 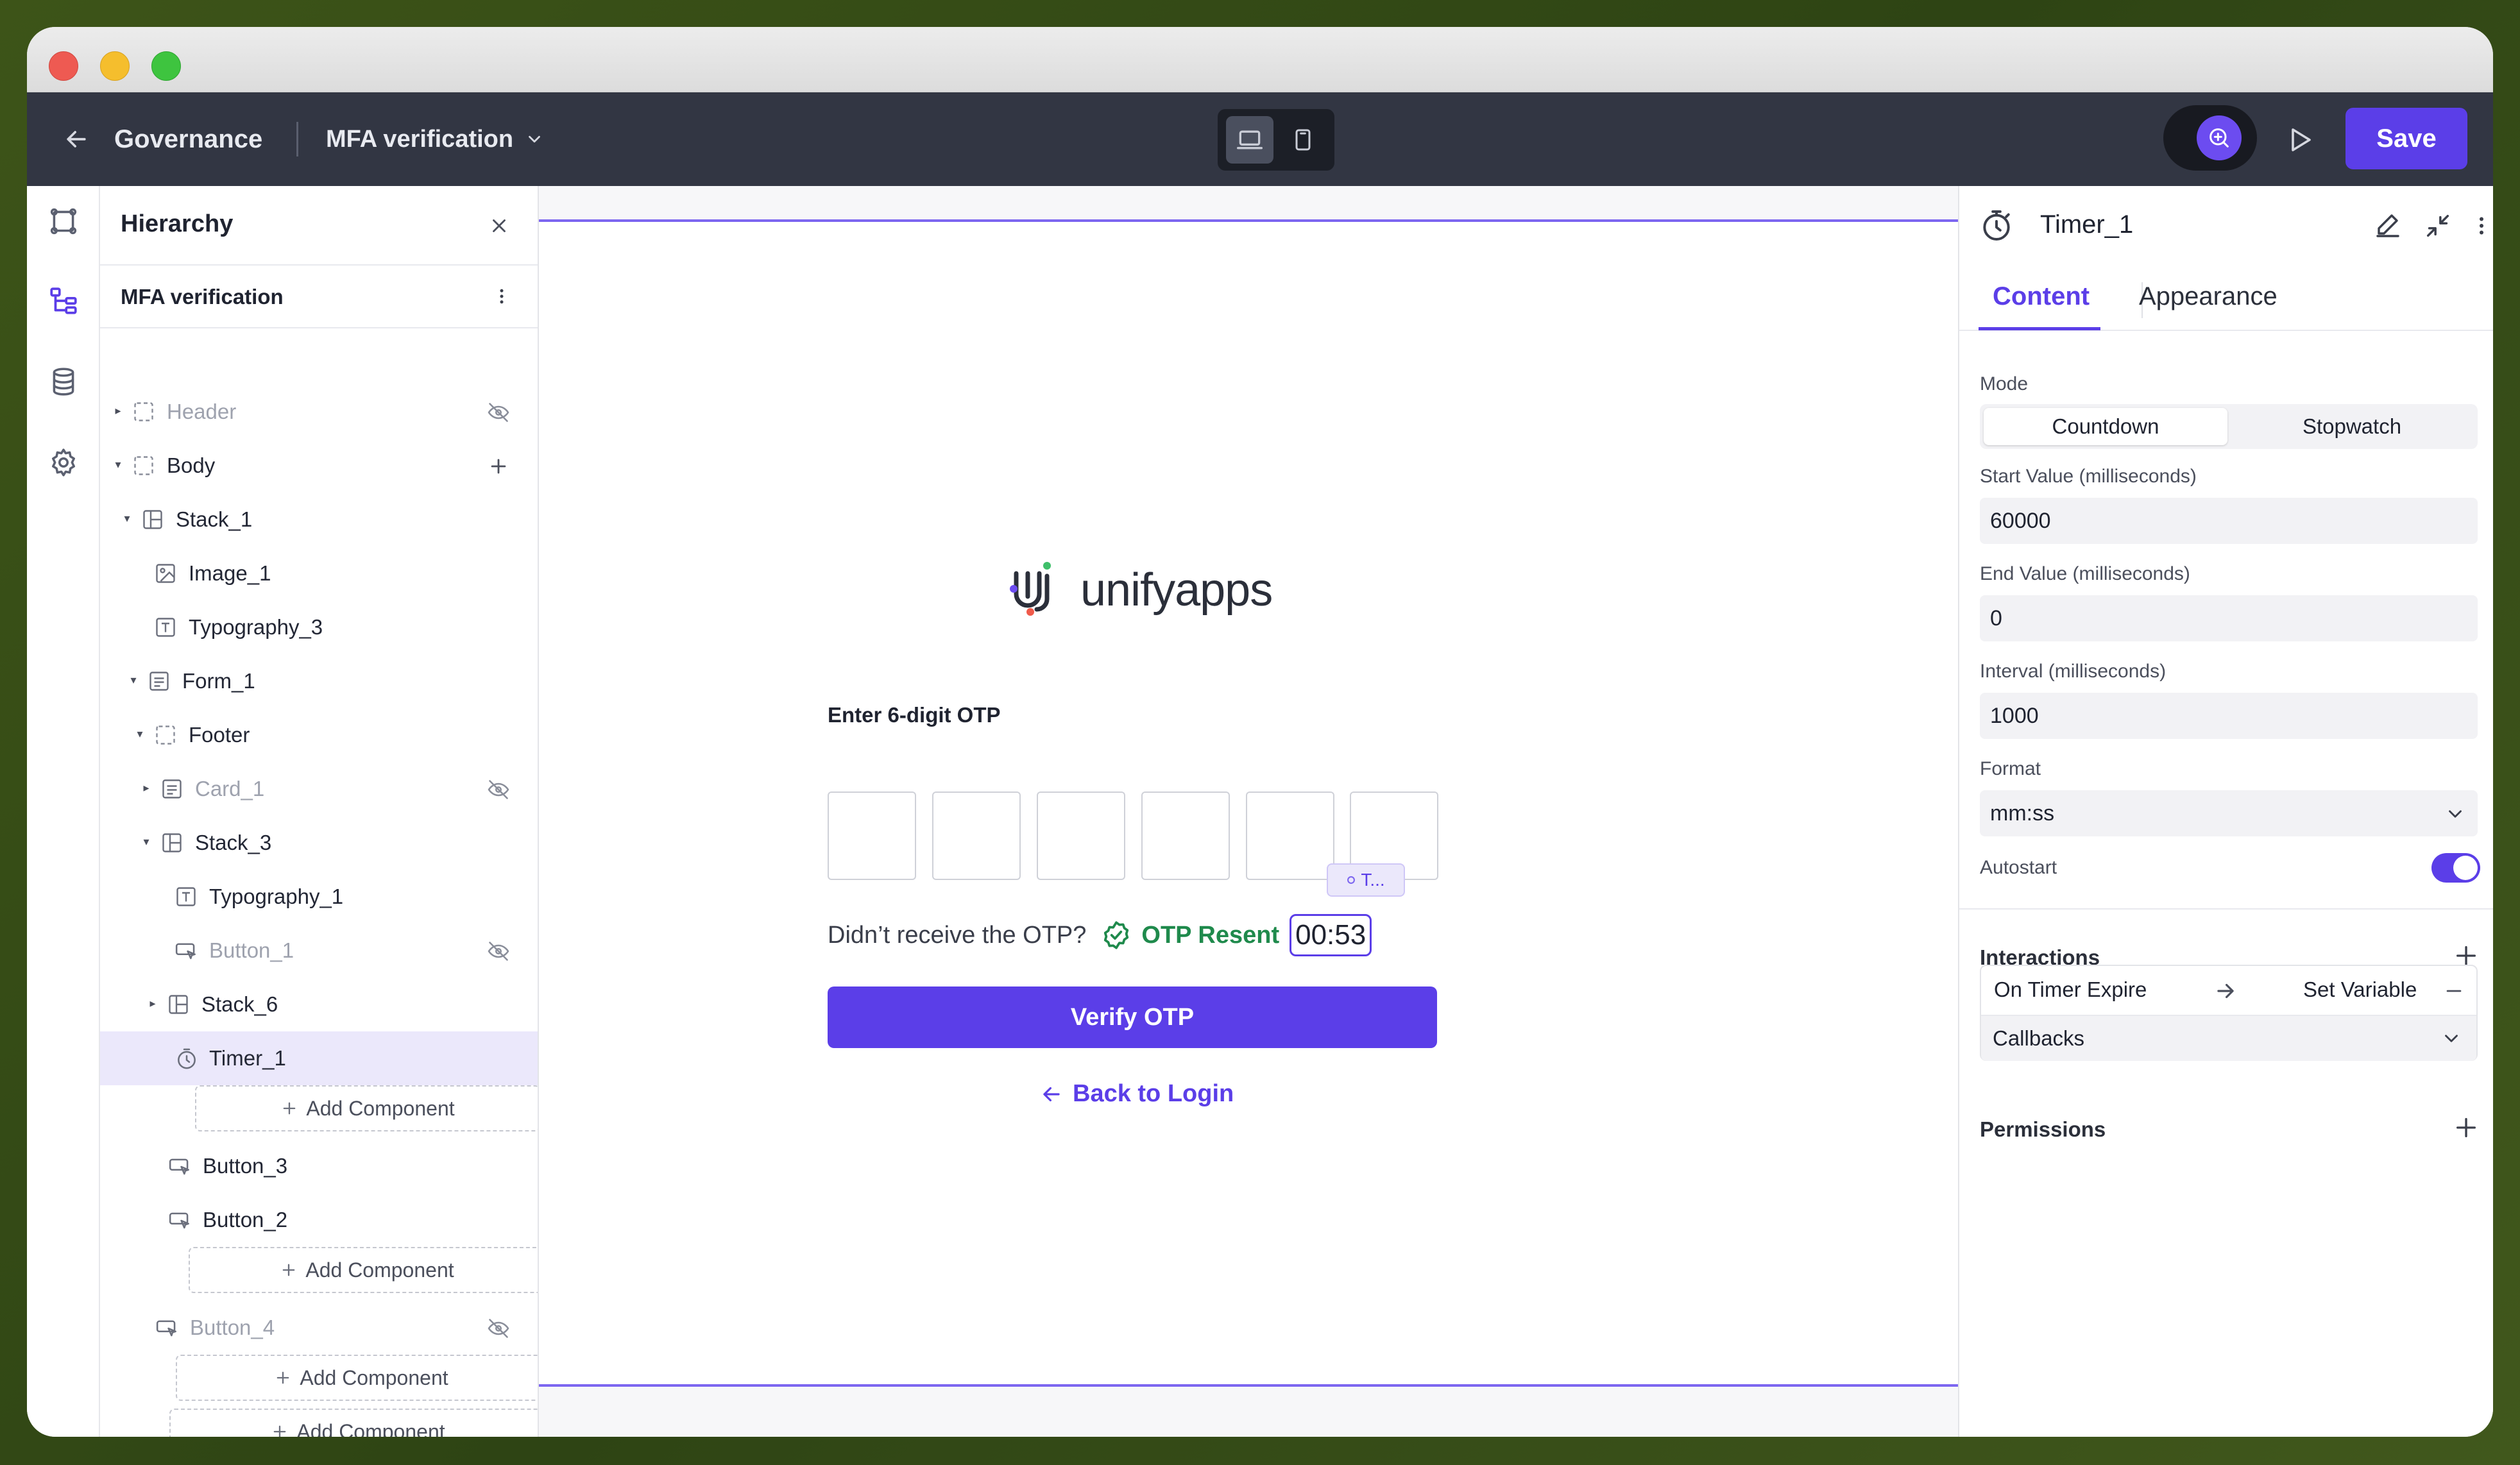 What do you see at coordinates (2105, 426) in the screenshot?
I see `mode-countdown: Countdown` at bounding box center [2105, 426].